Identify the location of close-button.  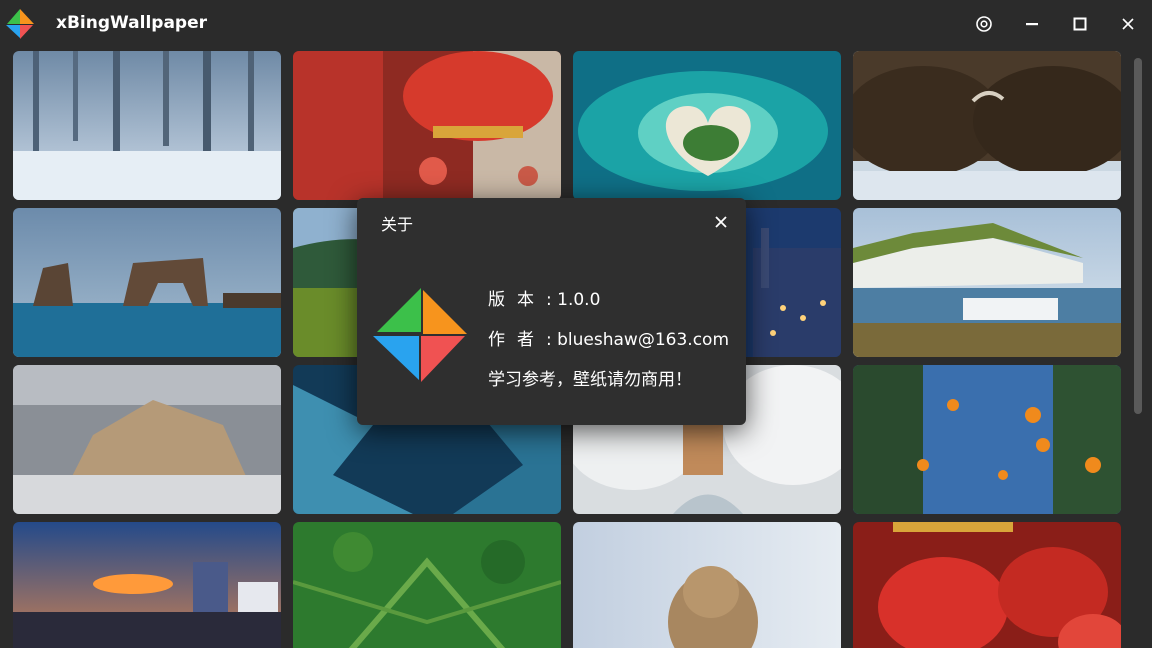
(1128, 24).